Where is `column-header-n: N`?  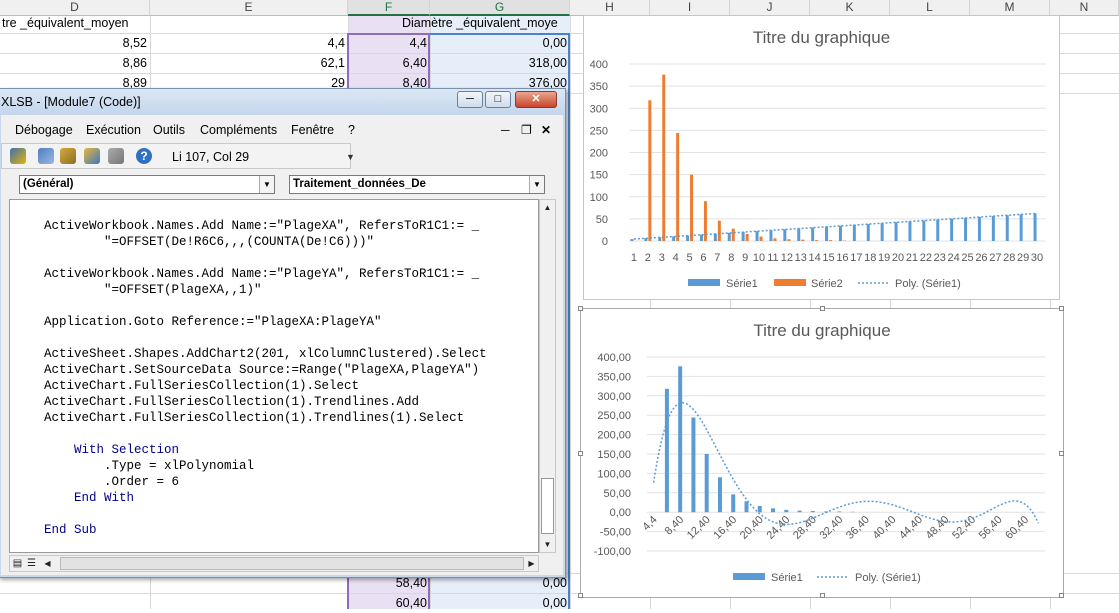 column-header-n: N is located at coordinates (1084, 8).